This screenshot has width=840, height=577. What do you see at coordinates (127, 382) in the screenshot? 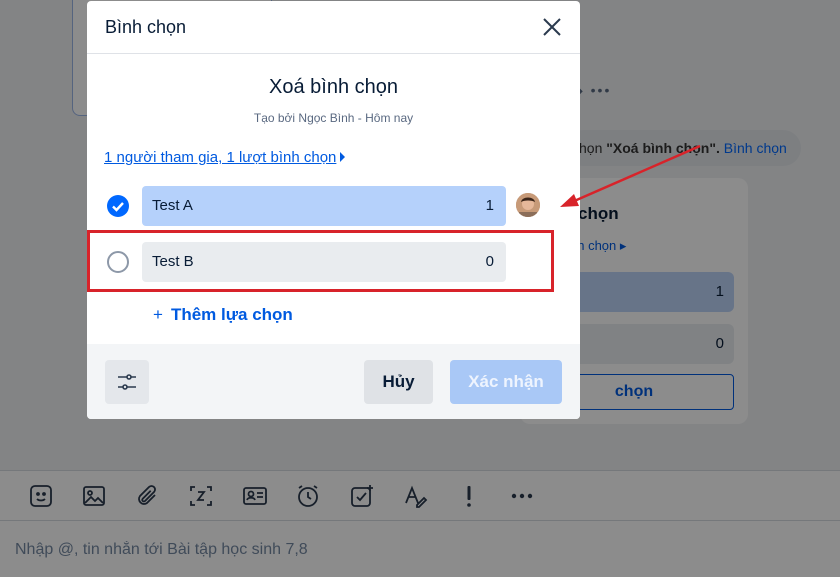
I see `settings-sliders-icon` at bounding box center [127, 382].